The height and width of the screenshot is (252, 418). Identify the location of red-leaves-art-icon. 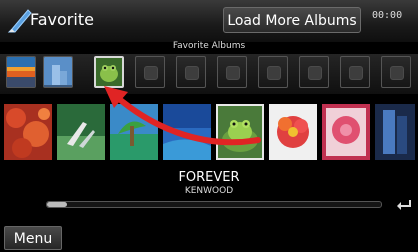
(28, 132).